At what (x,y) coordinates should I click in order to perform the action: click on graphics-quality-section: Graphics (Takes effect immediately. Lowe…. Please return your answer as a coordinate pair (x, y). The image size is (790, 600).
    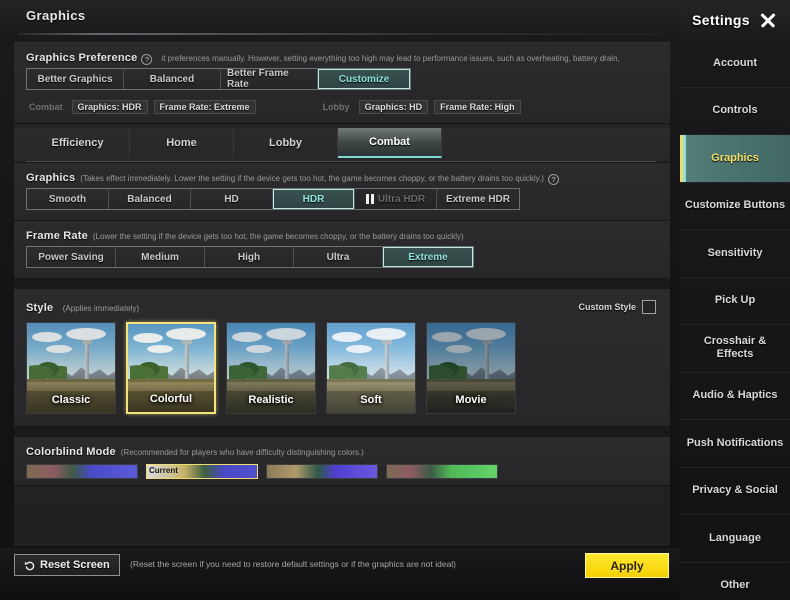
    Looking at the image, I should click on (342, 192).